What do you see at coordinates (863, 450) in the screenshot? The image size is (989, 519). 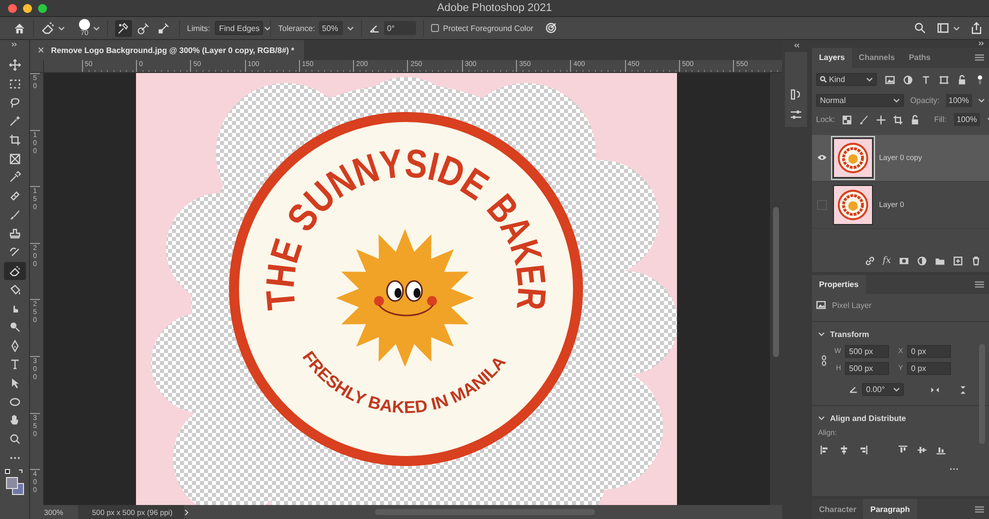 I see `align-right-icon` at bounding box center [863, 450].